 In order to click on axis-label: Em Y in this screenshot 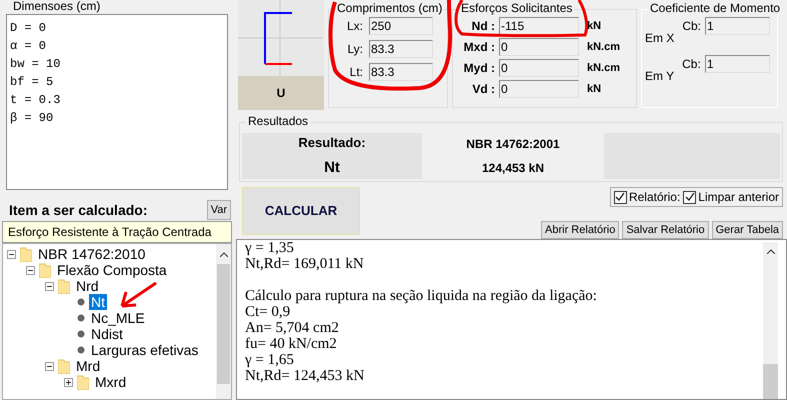, I will do `click(659, 76)`.